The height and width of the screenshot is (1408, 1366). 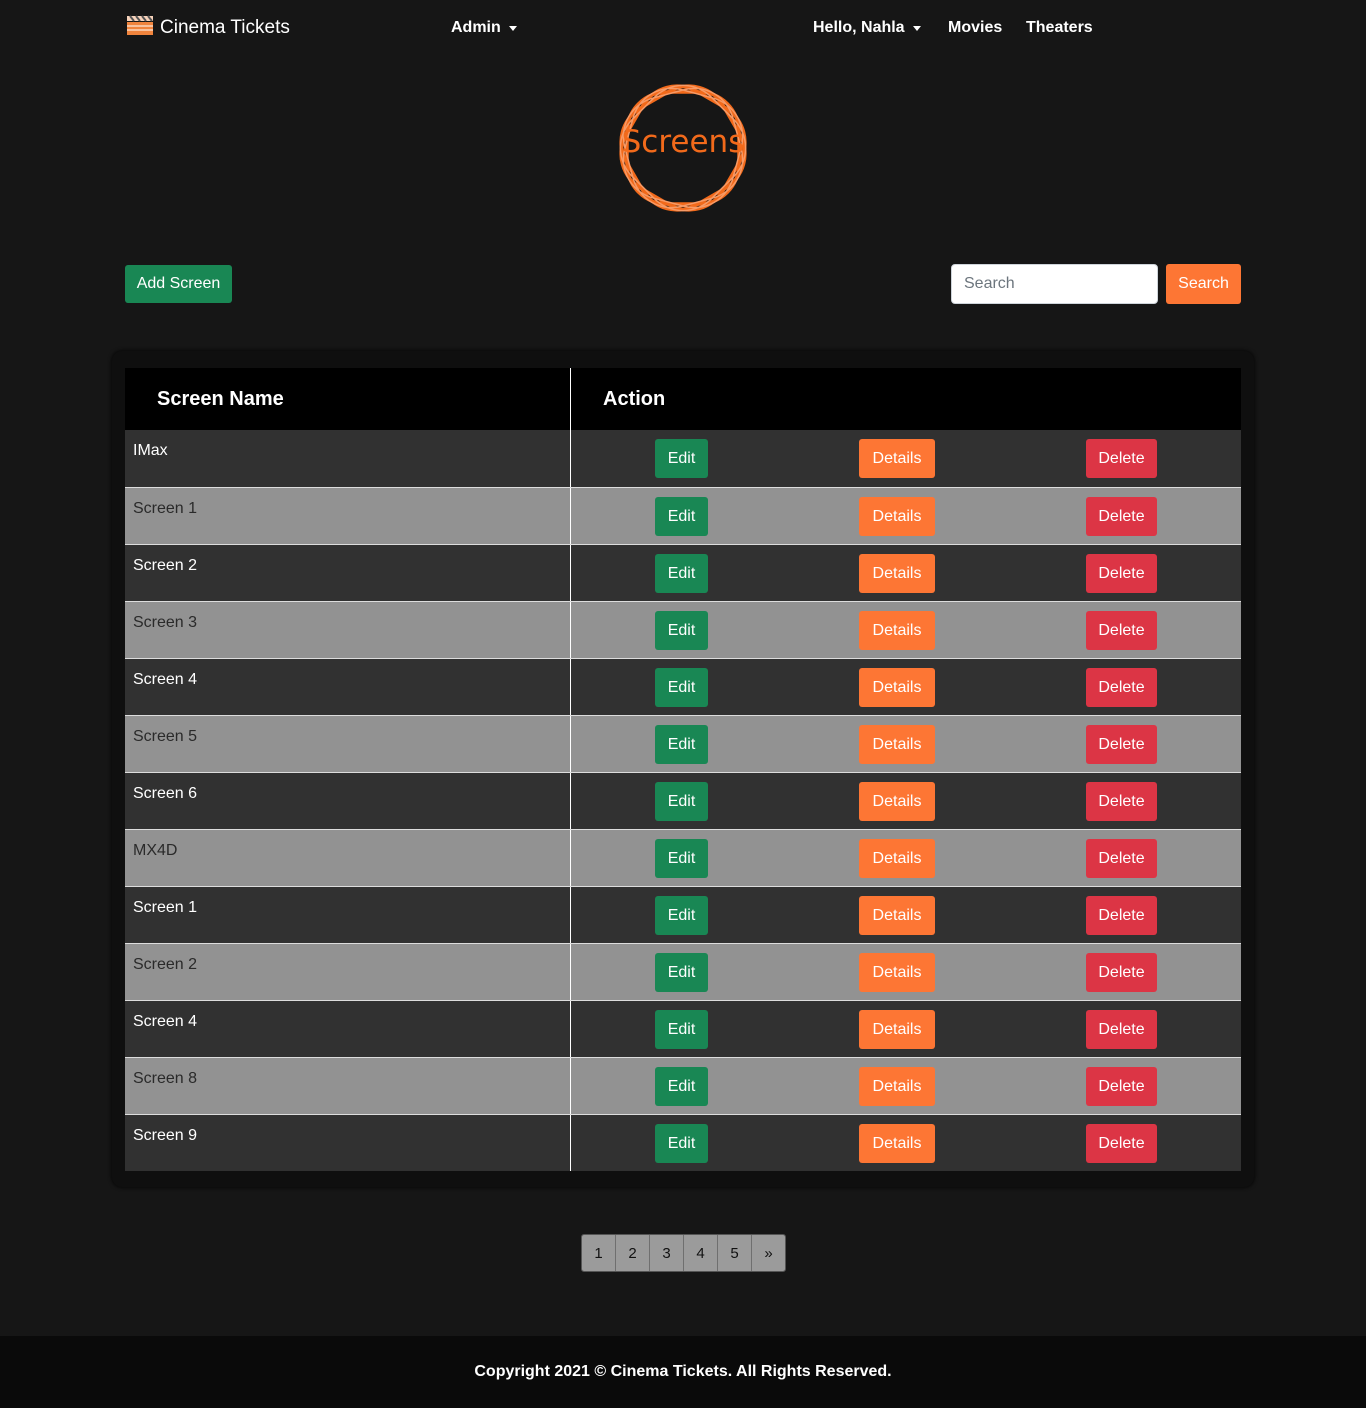 What do you see at coordinates (476, 27) in the screenshot?
I see `admin-label: Admin` at bounding box center [476, 27].